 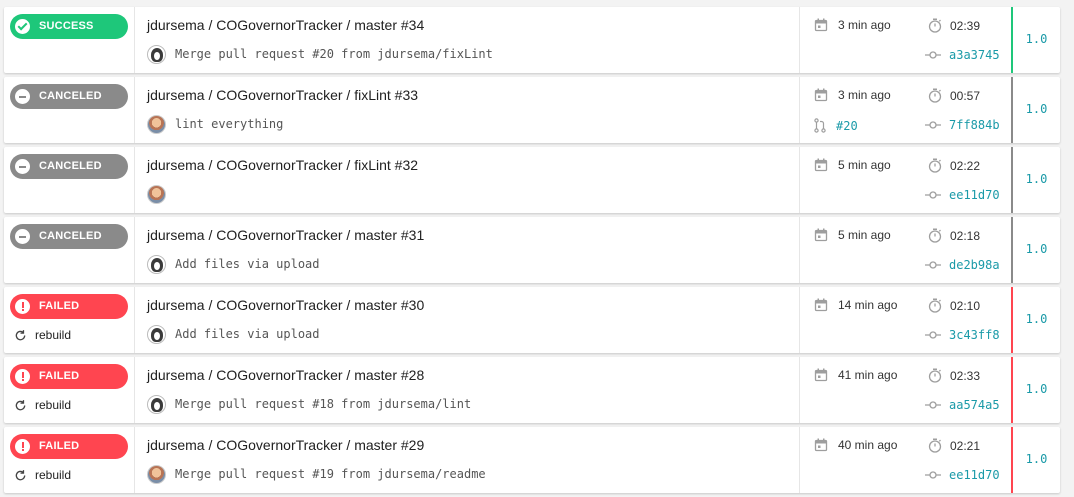 I want to click on commit-info: Add files via upload, so click(x=233, y=264).